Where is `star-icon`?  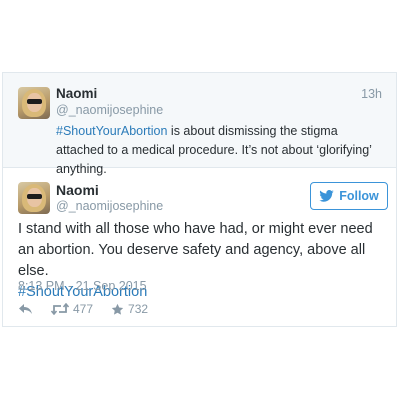
star-icon is located at coordinates (117, 309).